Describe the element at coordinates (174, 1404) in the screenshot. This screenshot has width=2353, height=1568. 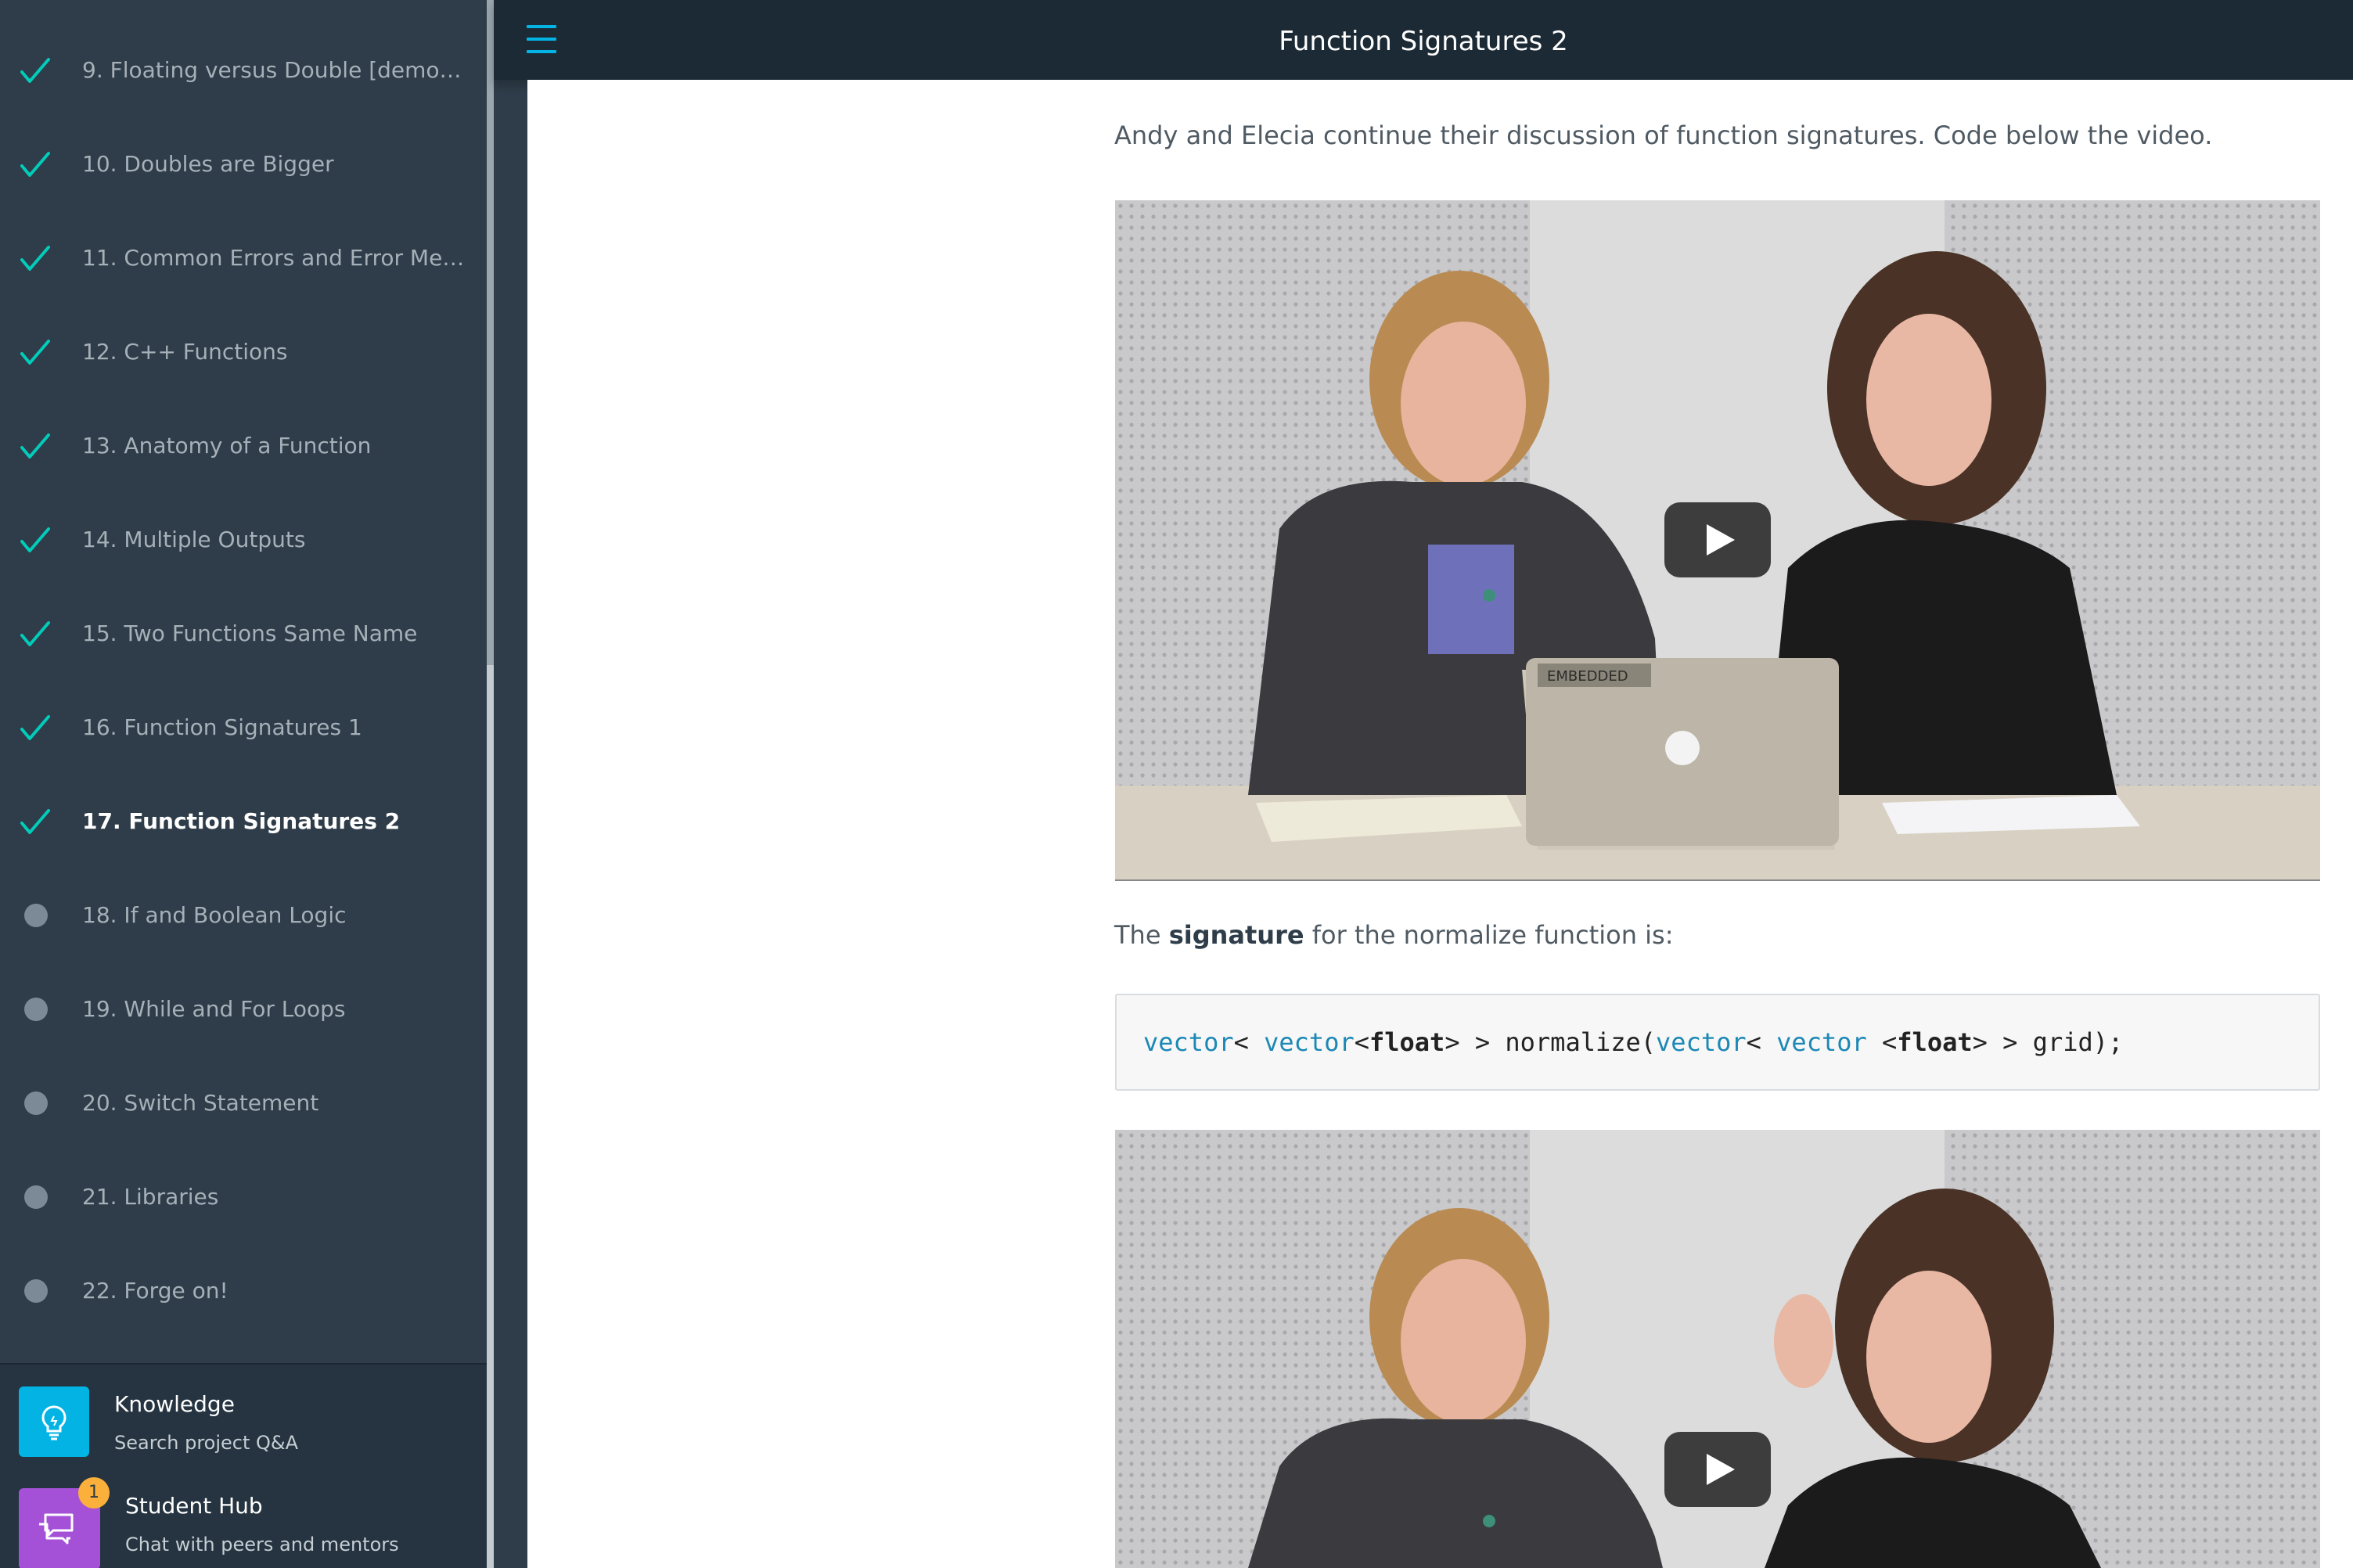
I see `knowledge-title: Knowledge` at that location.